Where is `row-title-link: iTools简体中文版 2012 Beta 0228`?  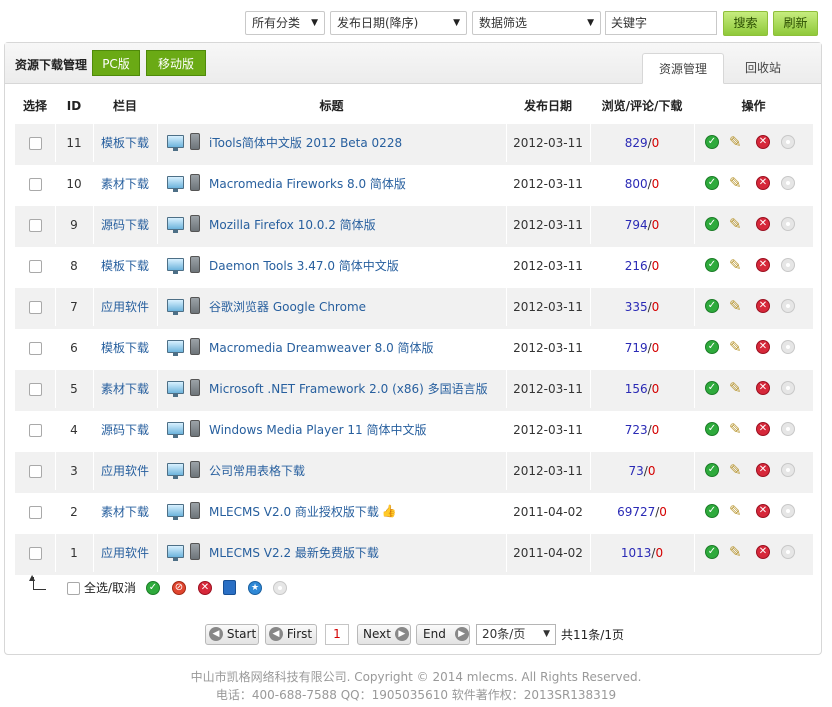
row-title-link: iTools简体中文版 2012 Beta 0228 is located at coordinates (355, 143).